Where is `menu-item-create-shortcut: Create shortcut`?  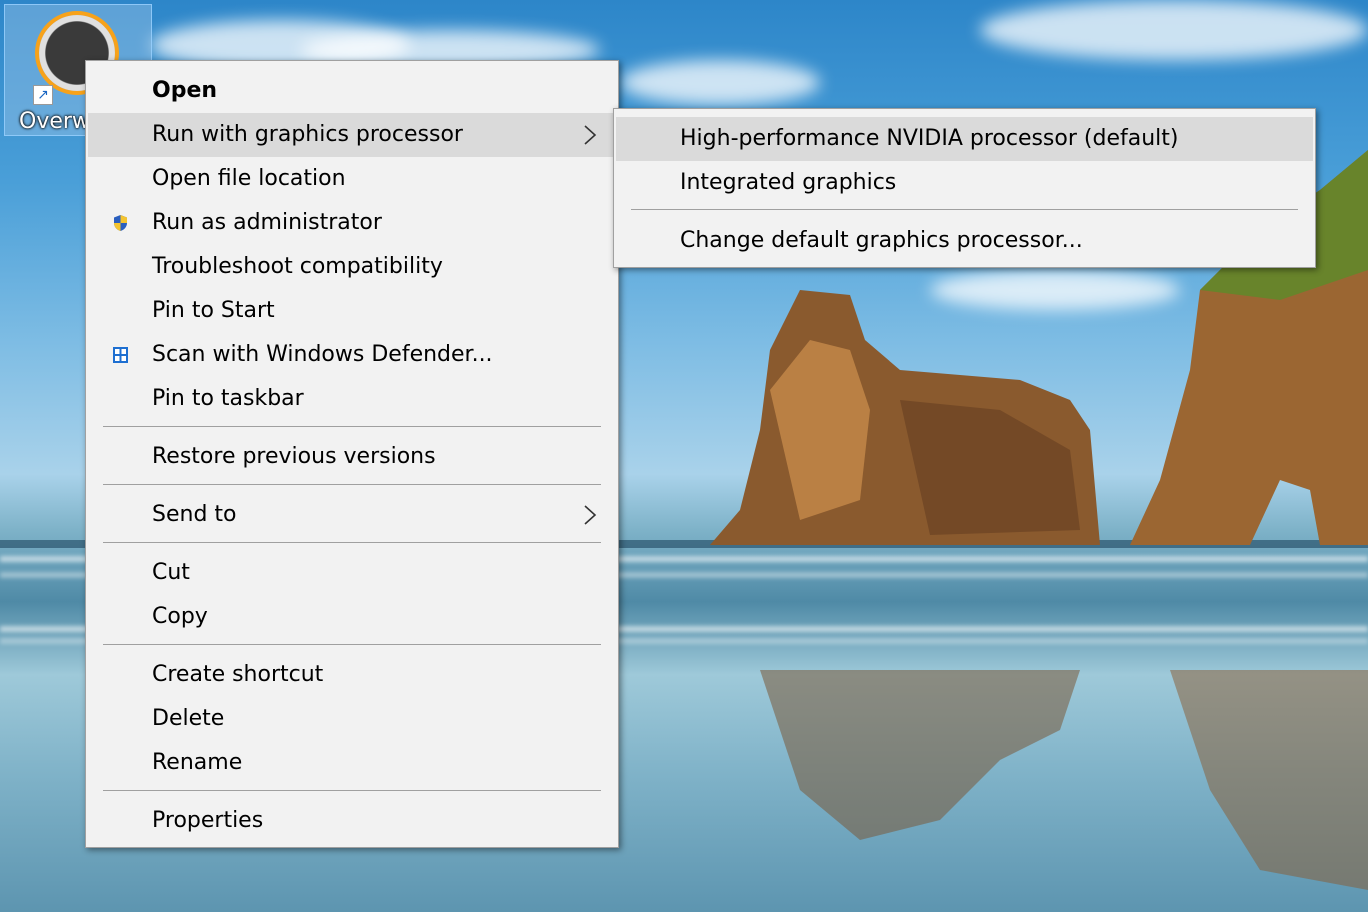
menu-item-create-shortcut: Create shortcut is located at coordinates (352, 675).